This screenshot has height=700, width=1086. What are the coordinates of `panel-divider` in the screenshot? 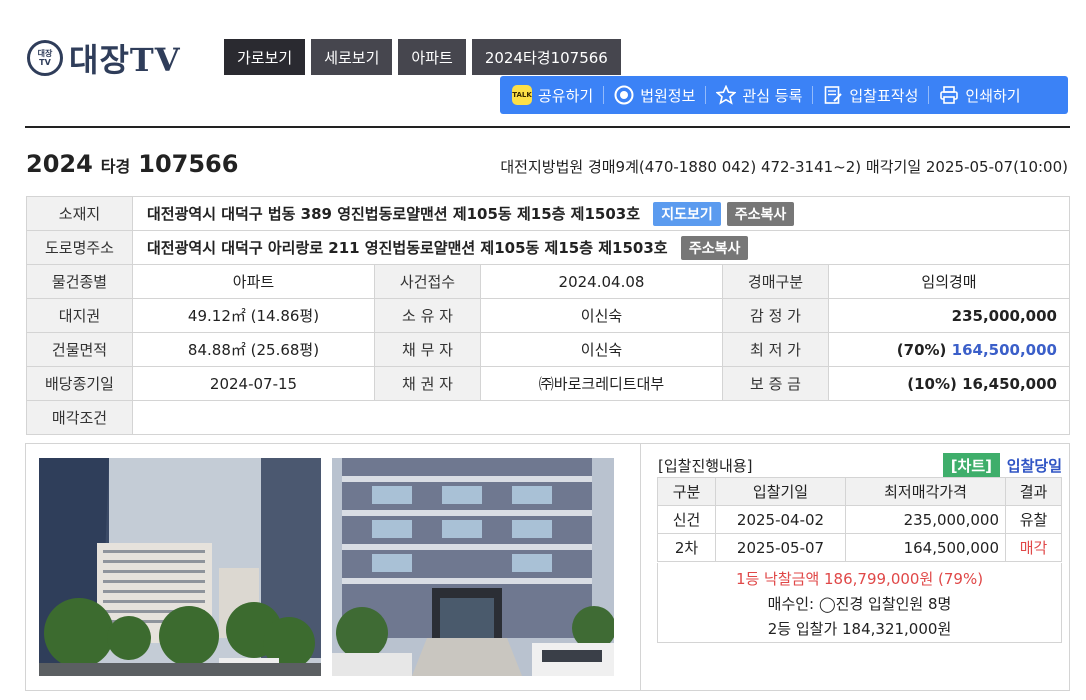 It's located at (640, 567).